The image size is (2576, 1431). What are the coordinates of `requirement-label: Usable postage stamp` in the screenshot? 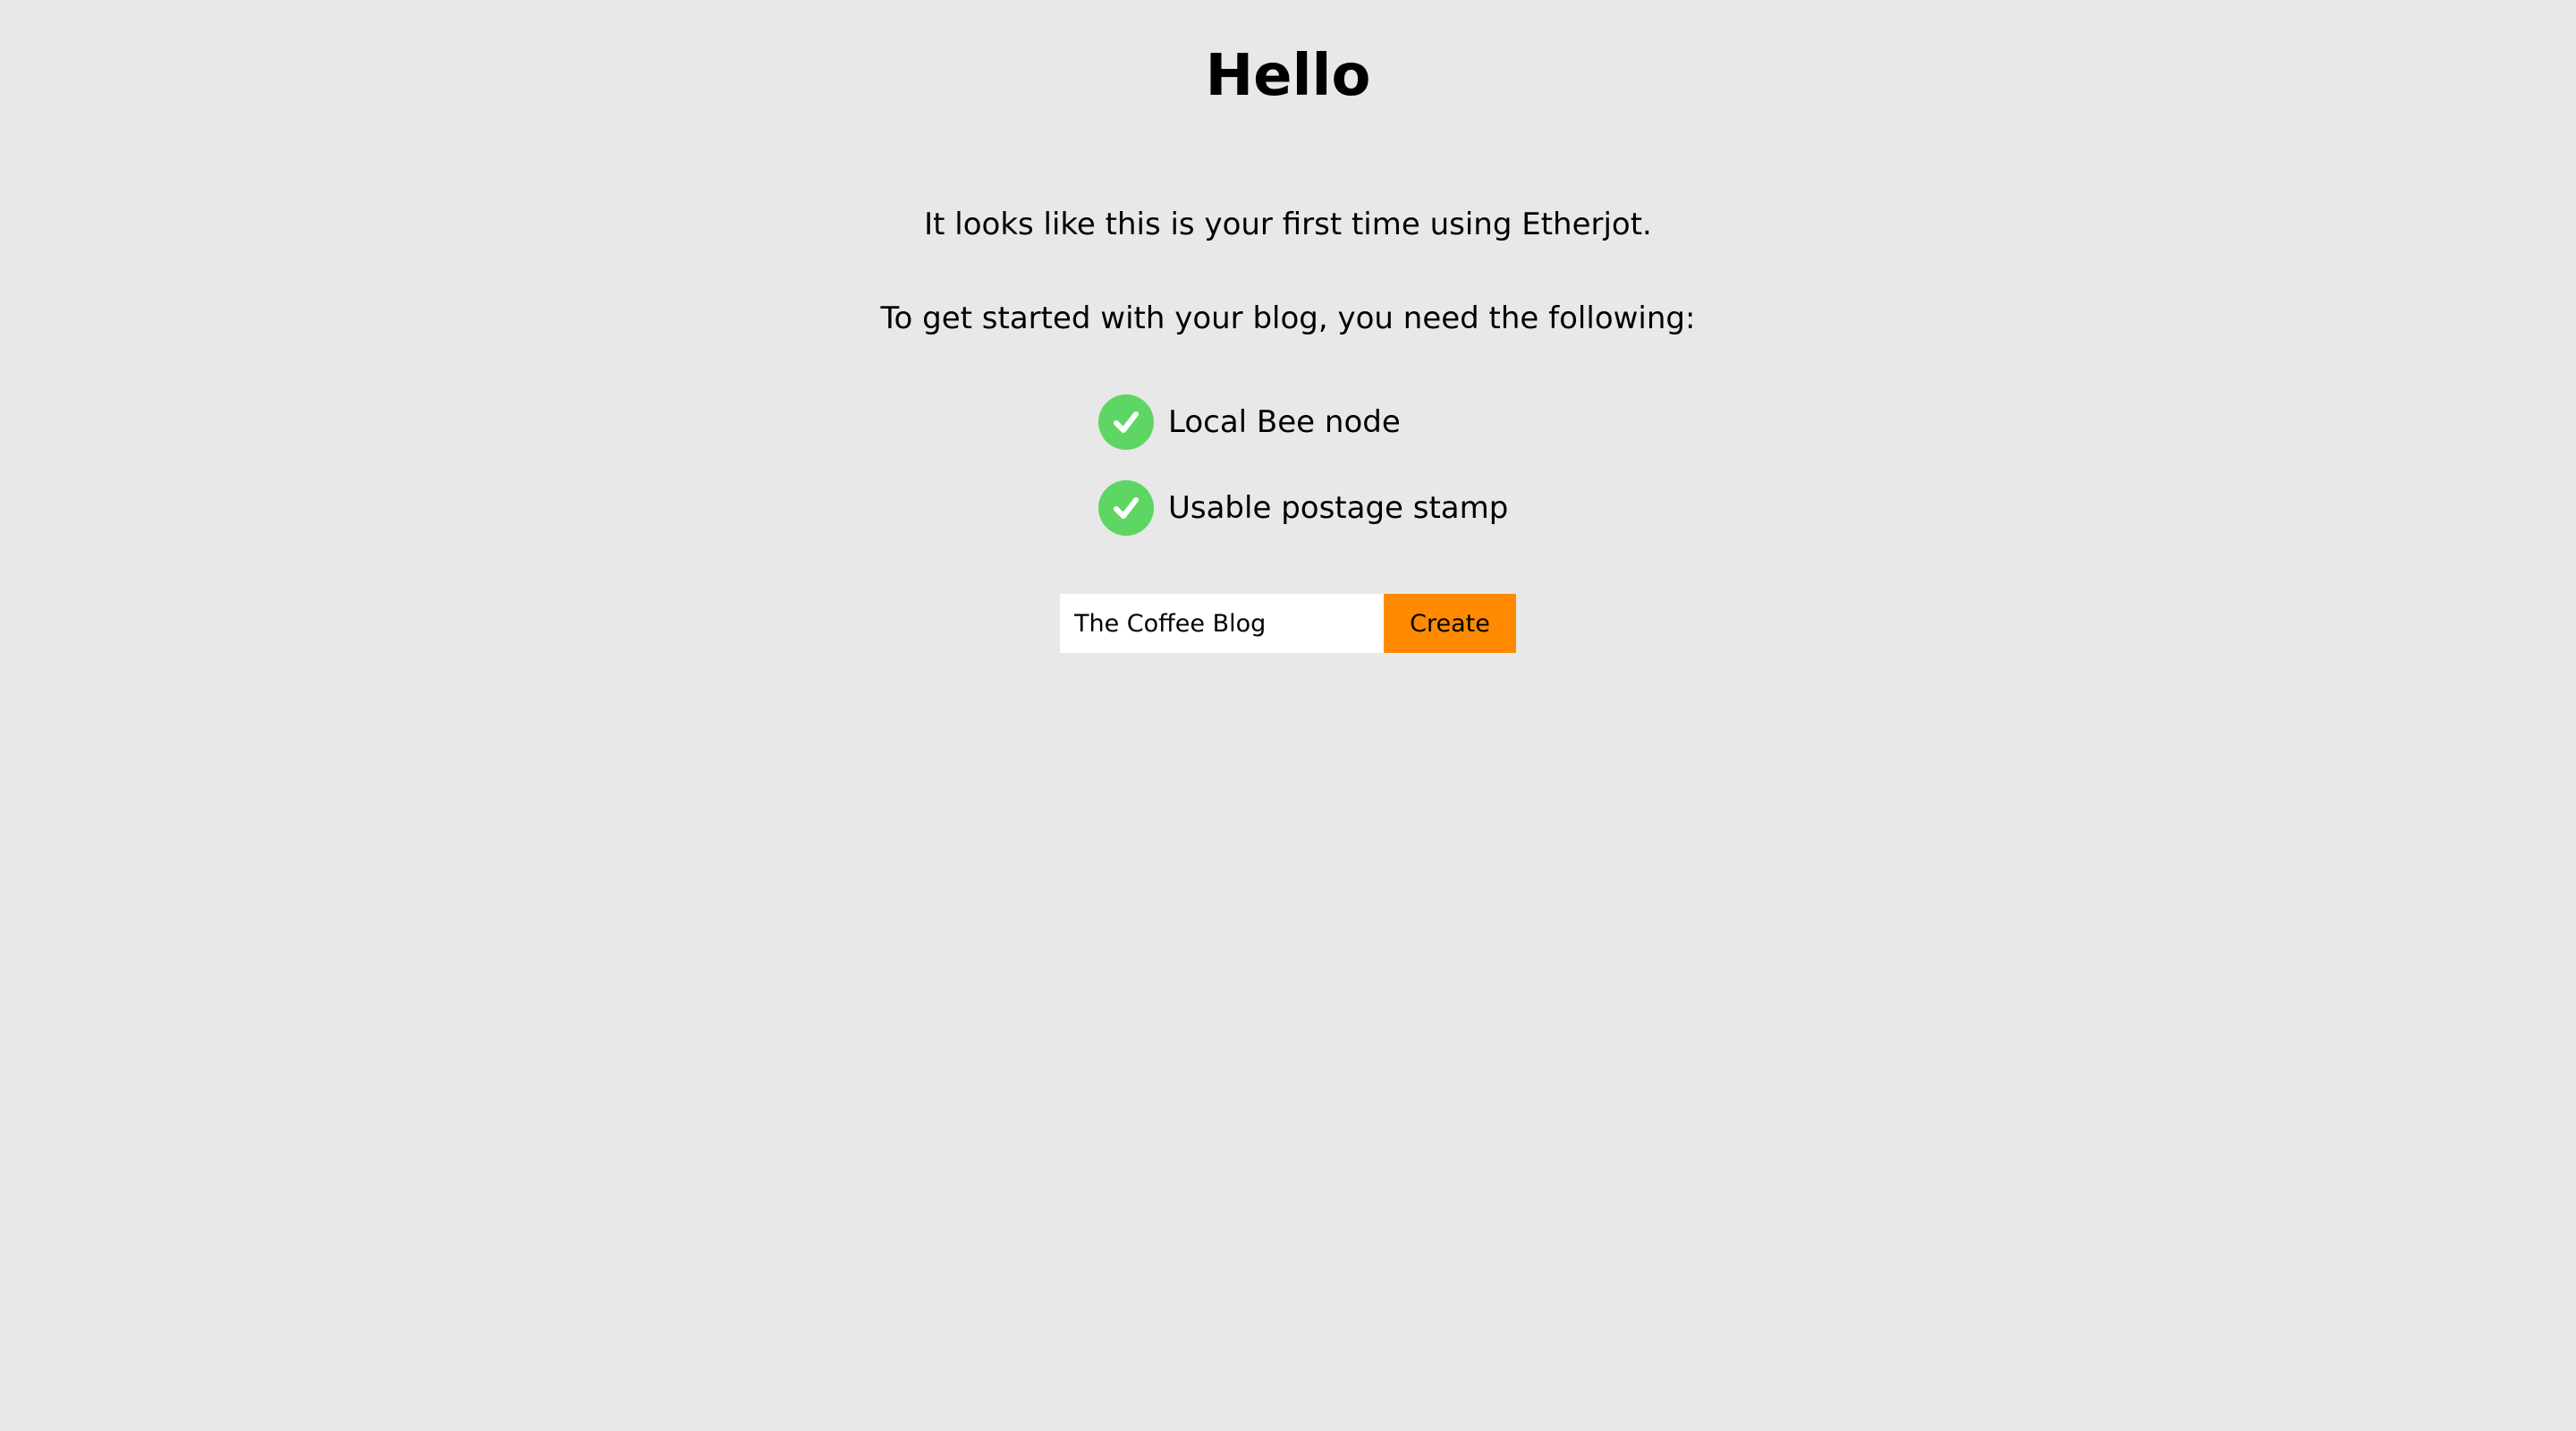 It's located at (1338, 508).